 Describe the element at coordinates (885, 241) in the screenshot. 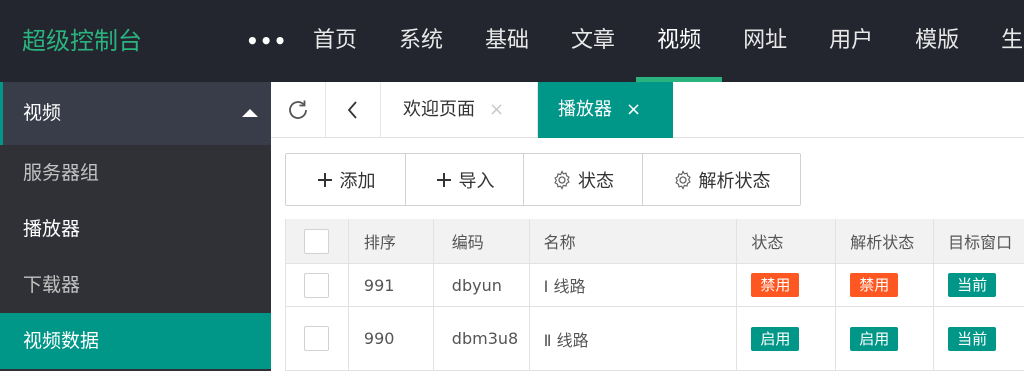

I see `column-header-parse-status: 解析状态` at that location.